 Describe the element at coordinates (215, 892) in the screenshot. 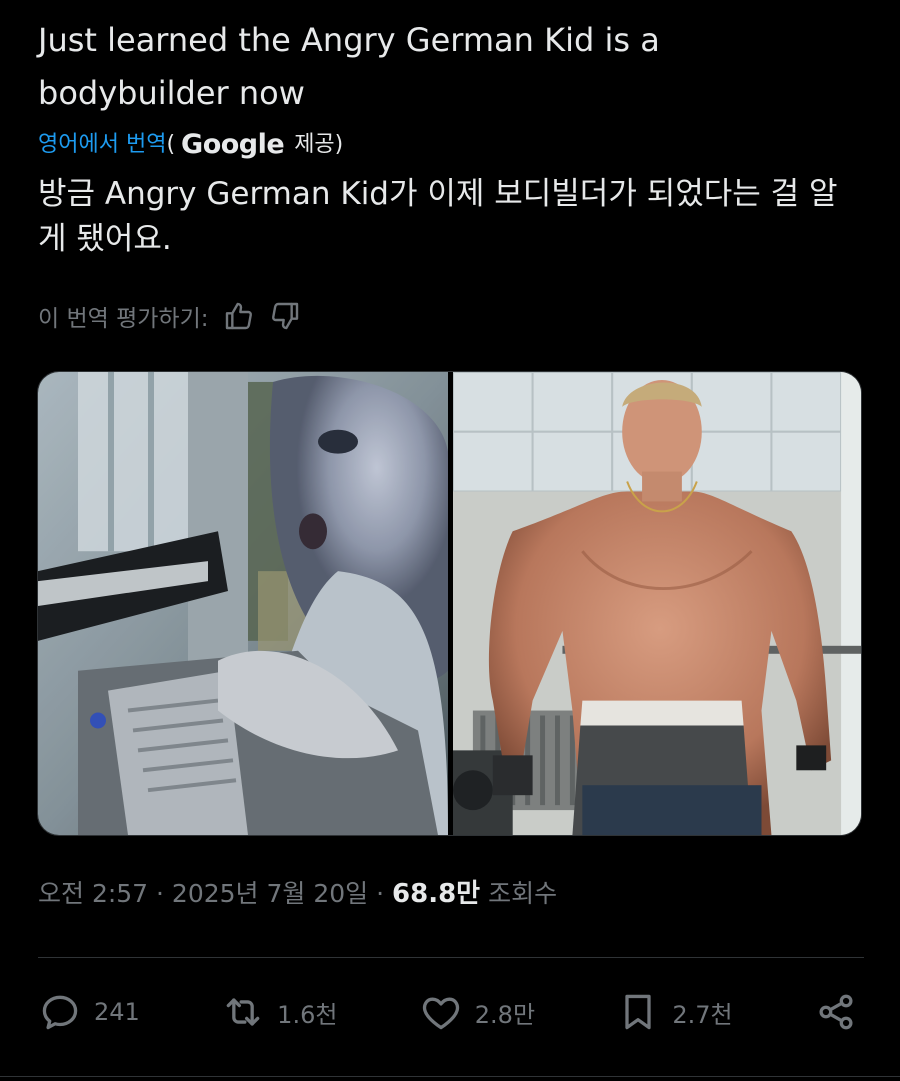

I see `post-timestamp: 오전 2:57 · 2025년 7월 20일 ·` at that location.